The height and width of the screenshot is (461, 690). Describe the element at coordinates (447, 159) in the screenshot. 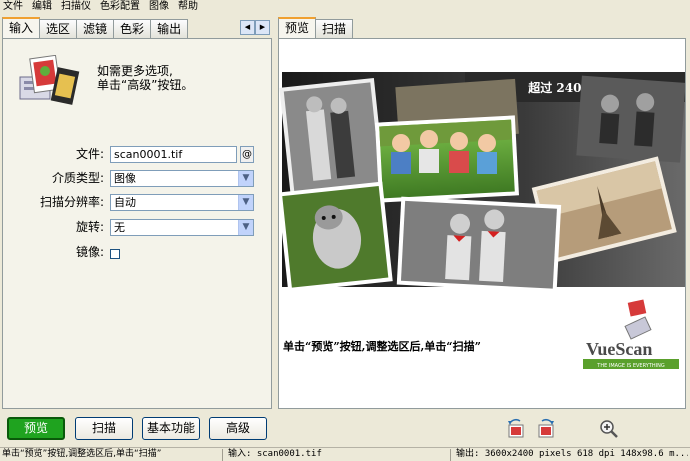

I see `photo-kids` at that location.